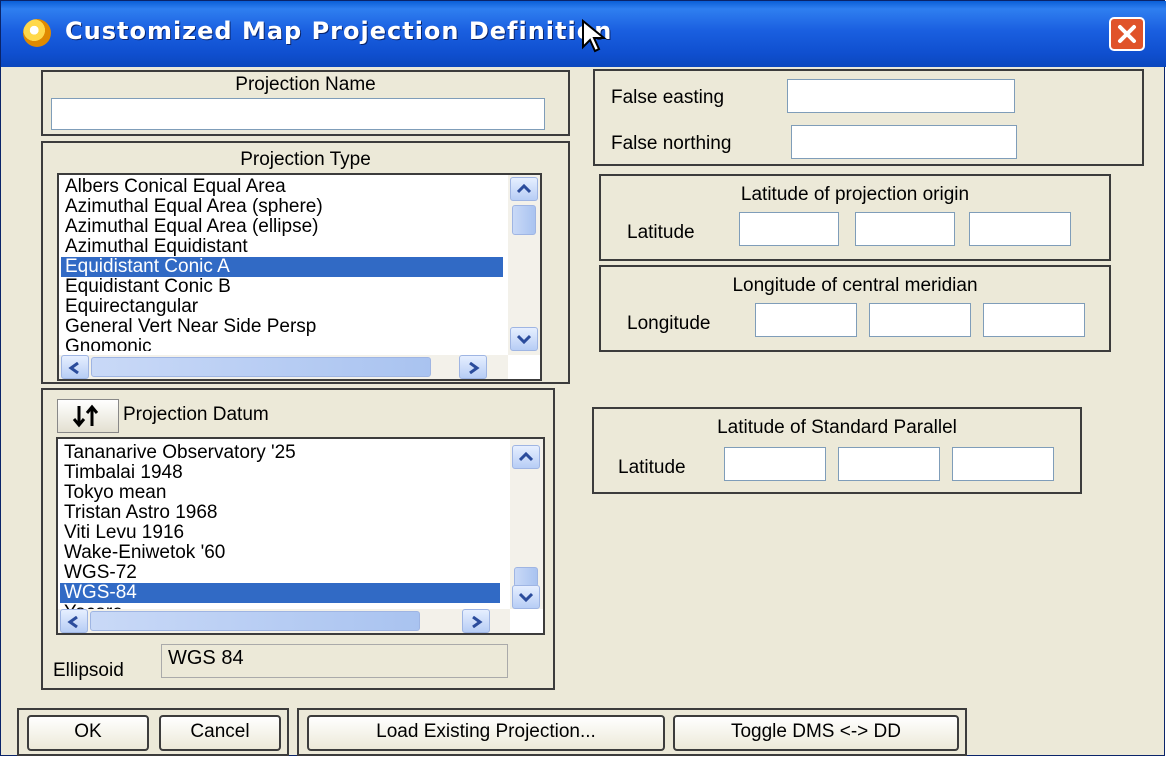 This screenshot has height=758, width=1167. I want to click on list-item: Azimuthal Equal Area (ellipse), so click(191, 227).